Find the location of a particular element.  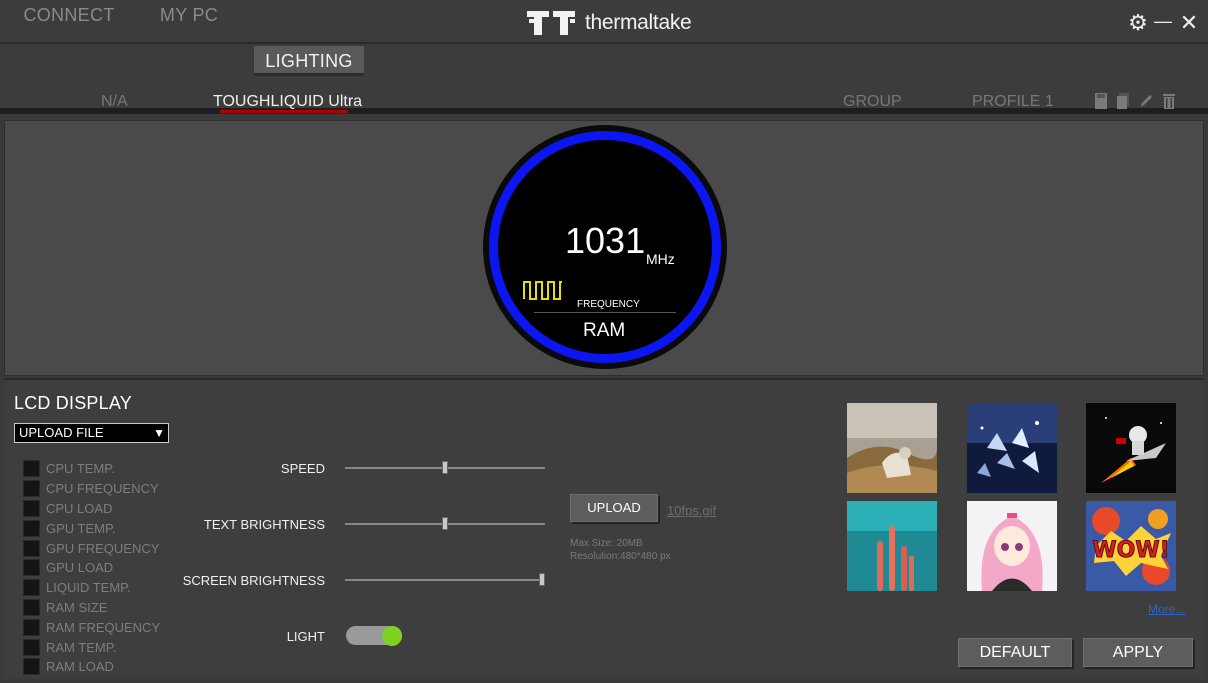

sensor-ram-load: RAM LOAD is located at coordinates (68, 666).